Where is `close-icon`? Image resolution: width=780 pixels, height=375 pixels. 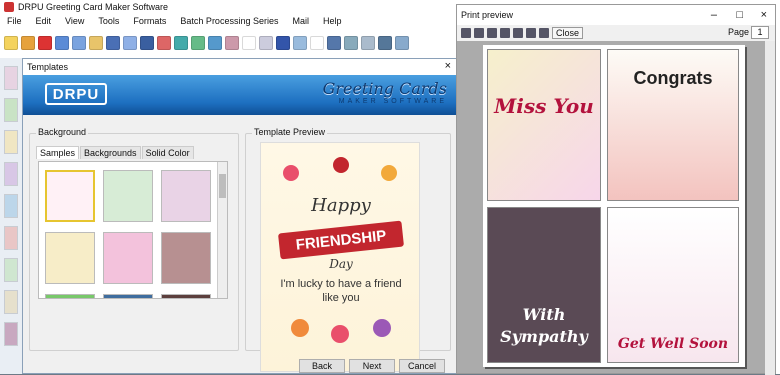 close-icon is located at coordinates (45, 43).